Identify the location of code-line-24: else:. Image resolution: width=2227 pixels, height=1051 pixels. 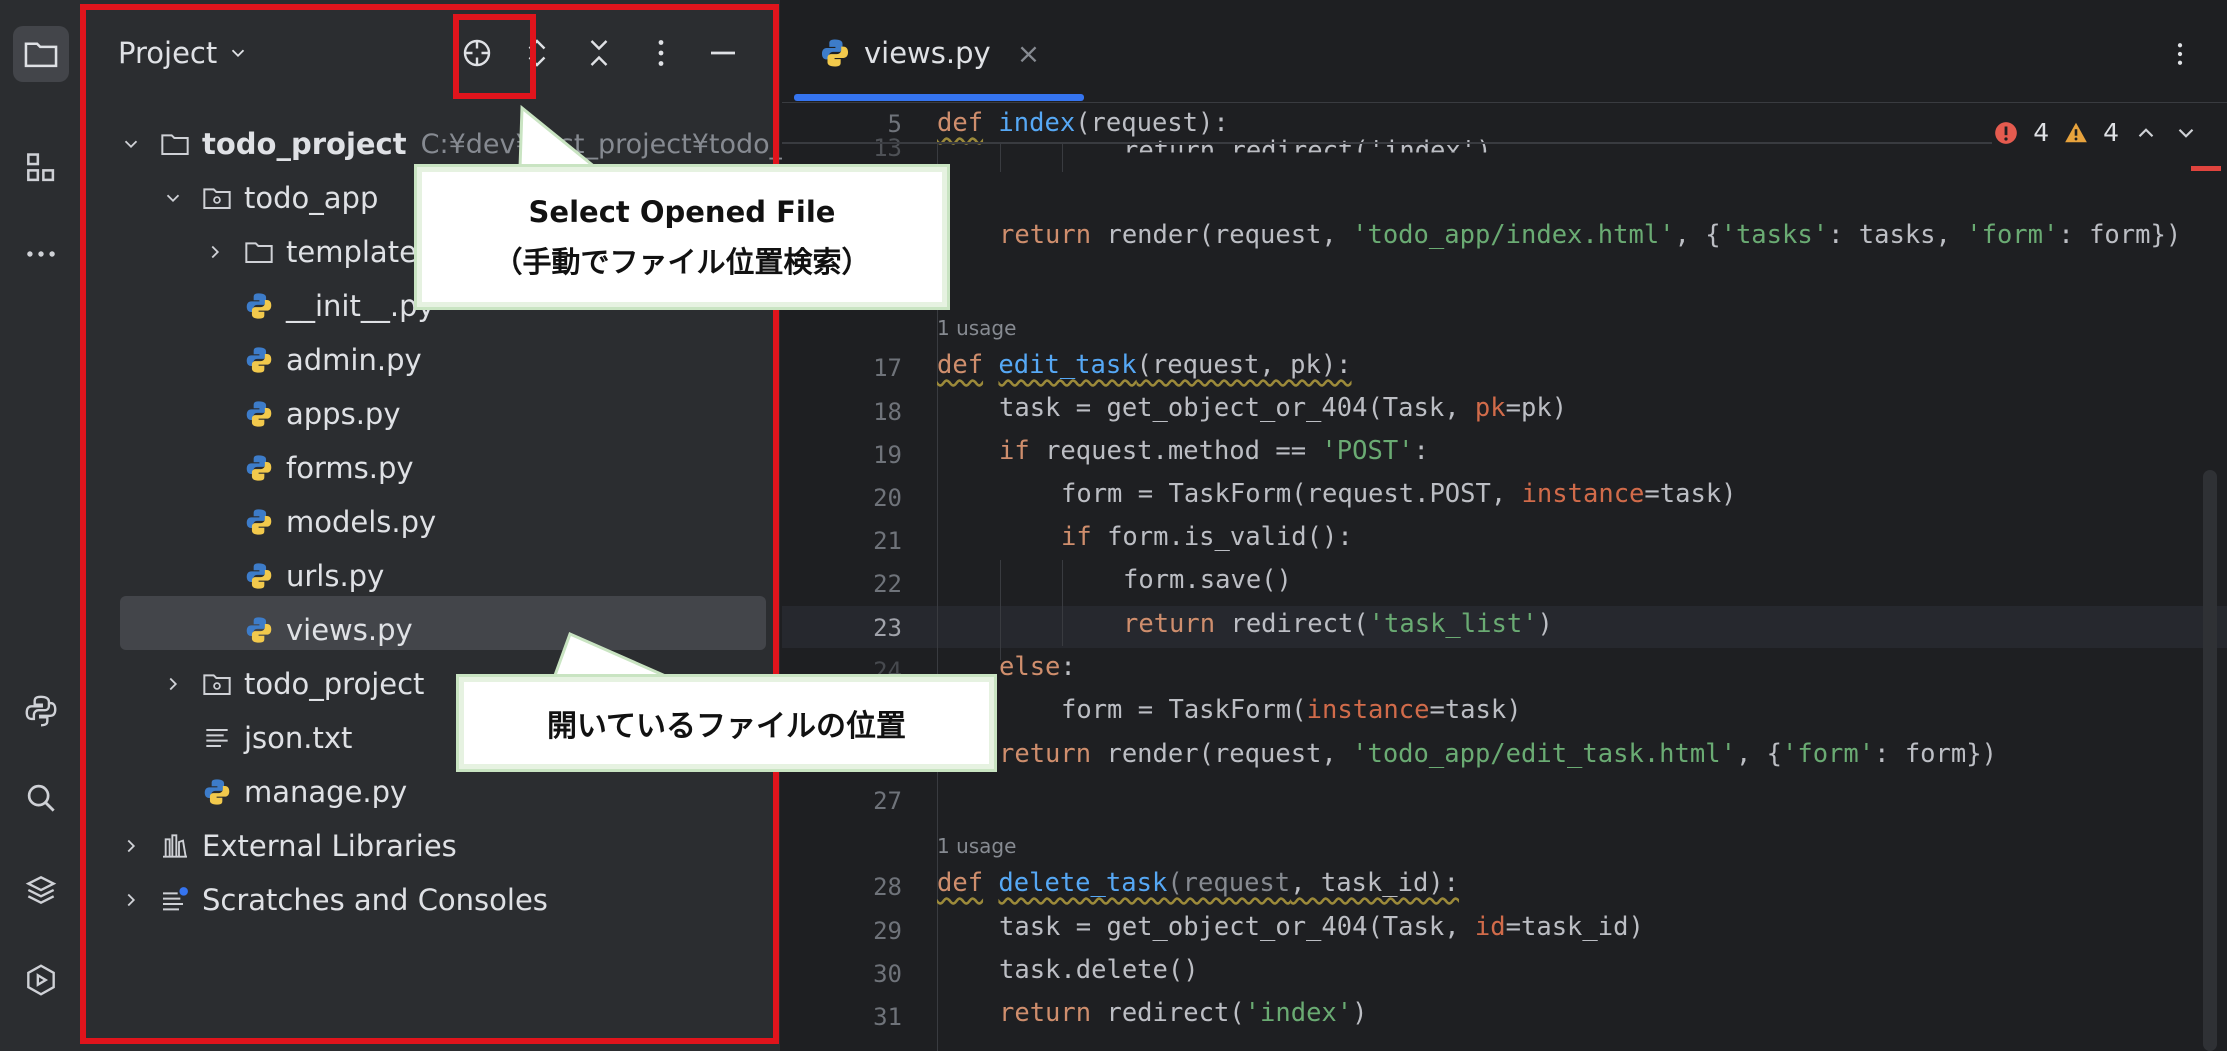
(1037, 667).